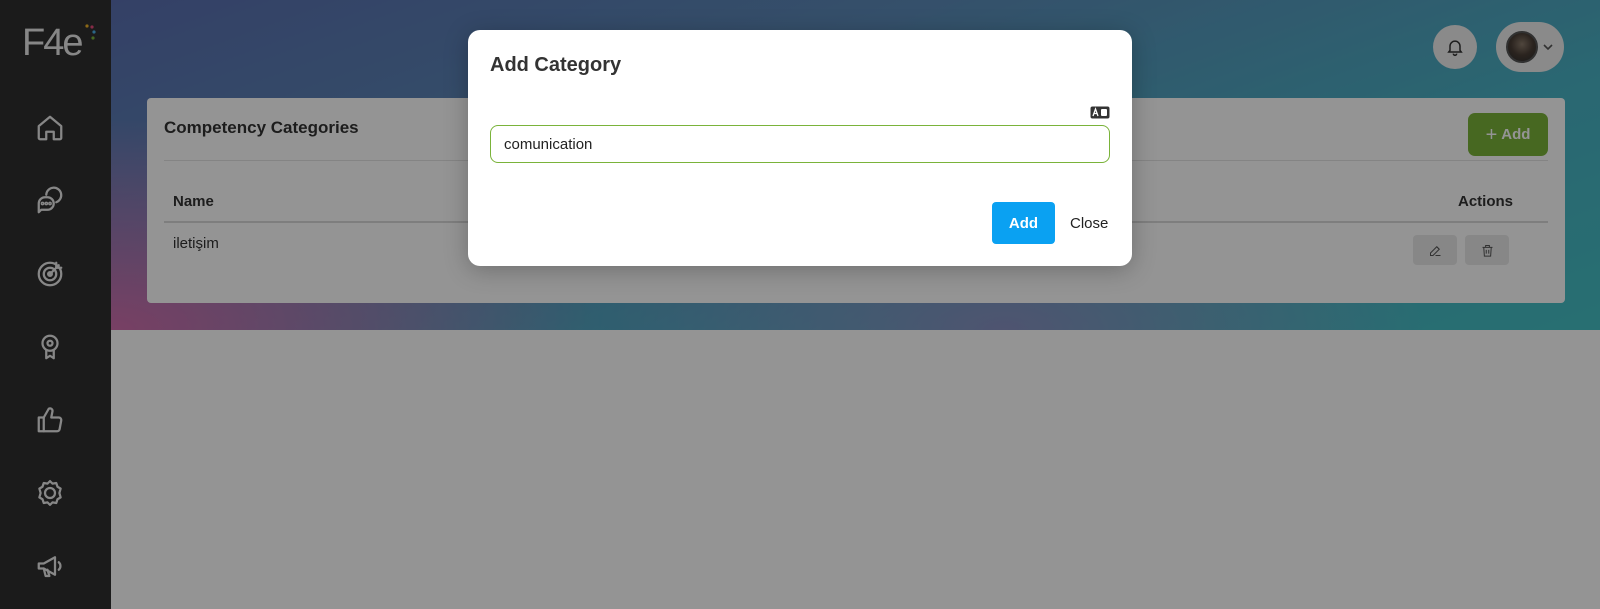 This screenshot has height=609, width=1600. What do you see at coordinates (1089, 223) in the screenshot?
I see `modal-close-button: Close` at bounding box center [1089, 223].